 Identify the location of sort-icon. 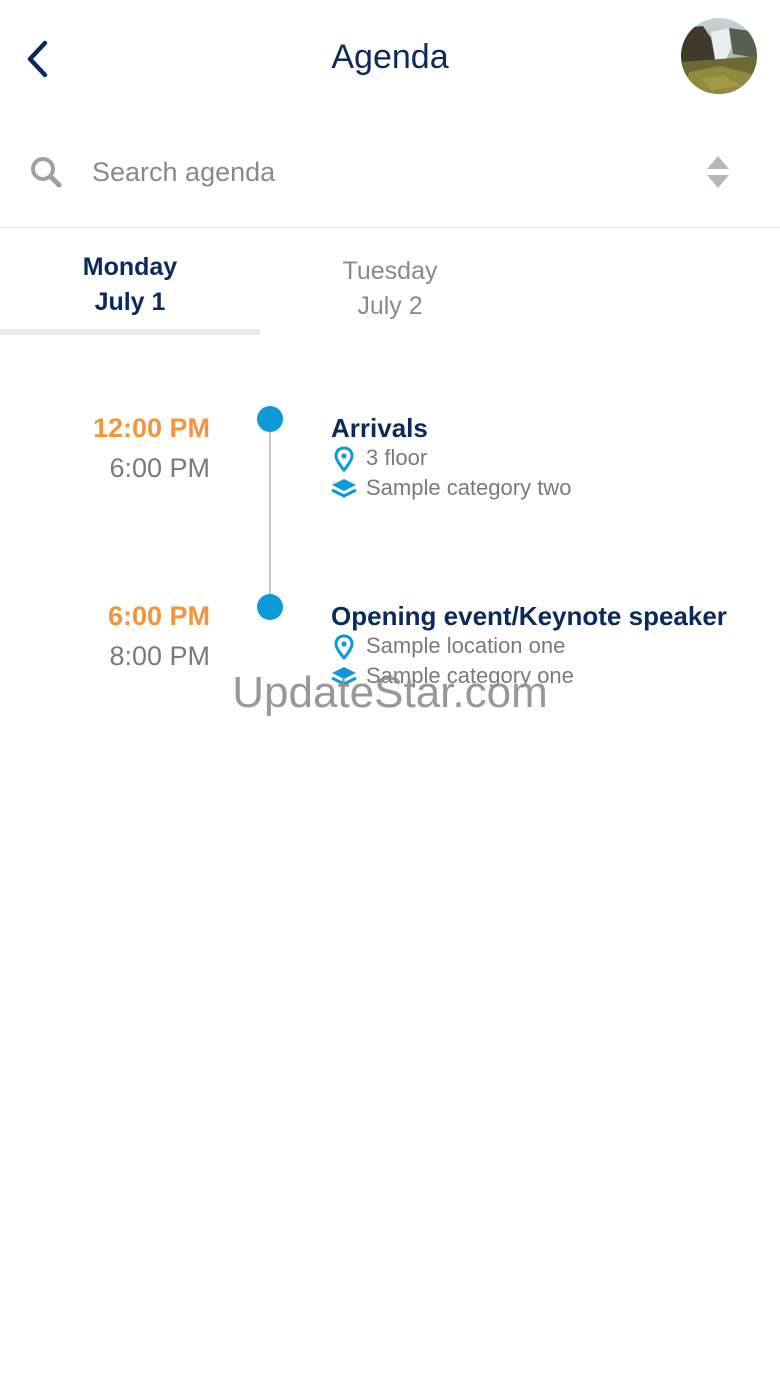
(718, 172).